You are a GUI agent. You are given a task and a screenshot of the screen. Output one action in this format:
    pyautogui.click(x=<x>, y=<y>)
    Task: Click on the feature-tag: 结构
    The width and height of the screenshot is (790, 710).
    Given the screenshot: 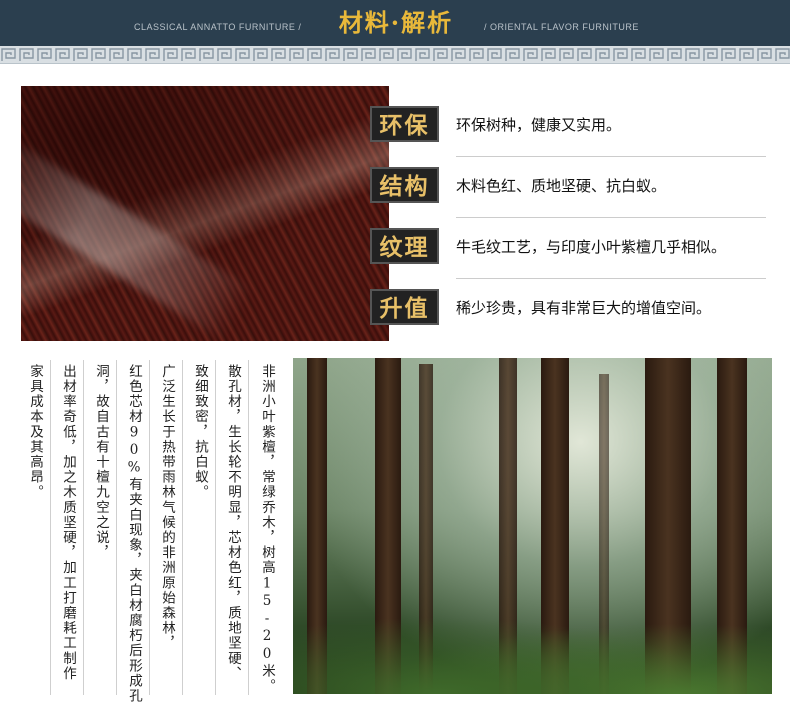 What is the action you would take?
    pyautogui.click(x=404, y=185)
    